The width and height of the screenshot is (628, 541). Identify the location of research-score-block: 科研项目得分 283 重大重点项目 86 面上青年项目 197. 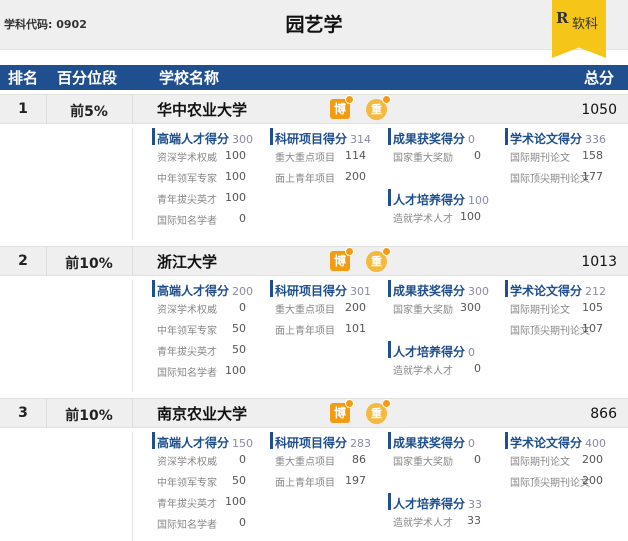
(320, 461).